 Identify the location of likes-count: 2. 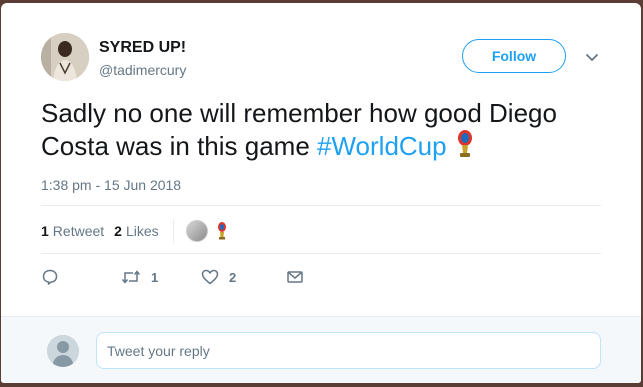
(118, 231).